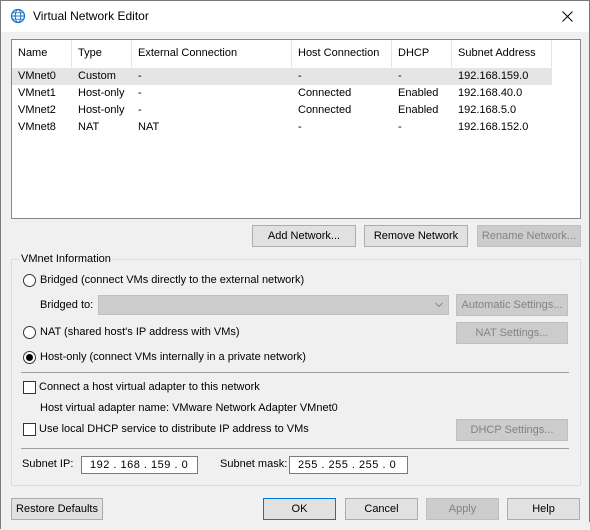 This screenshot has width=590, height=530. Describe the element at coordinates (89, 127) in the screenshot. I see `cell-type: NAT` at that location.